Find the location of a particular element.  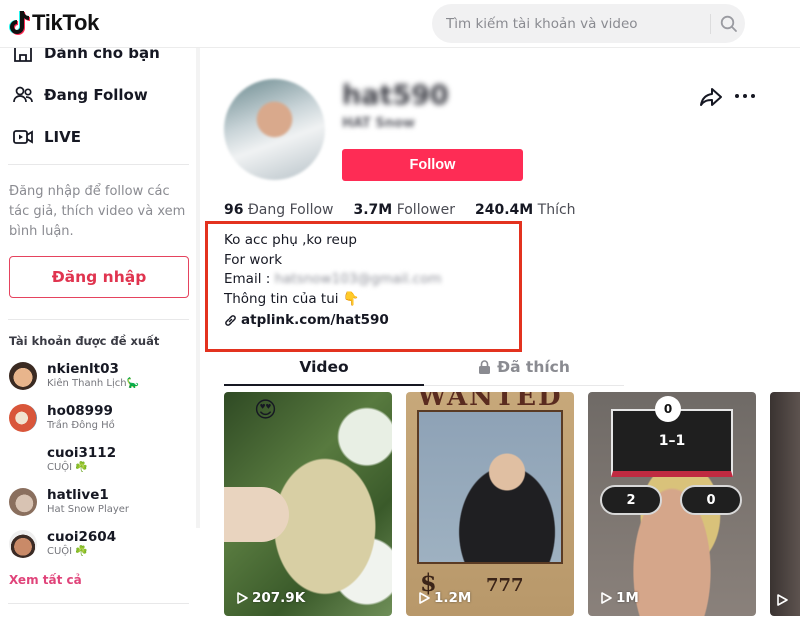

bio-line: Ko acc phụ ,ko reup is located at coordinates (290, 240).